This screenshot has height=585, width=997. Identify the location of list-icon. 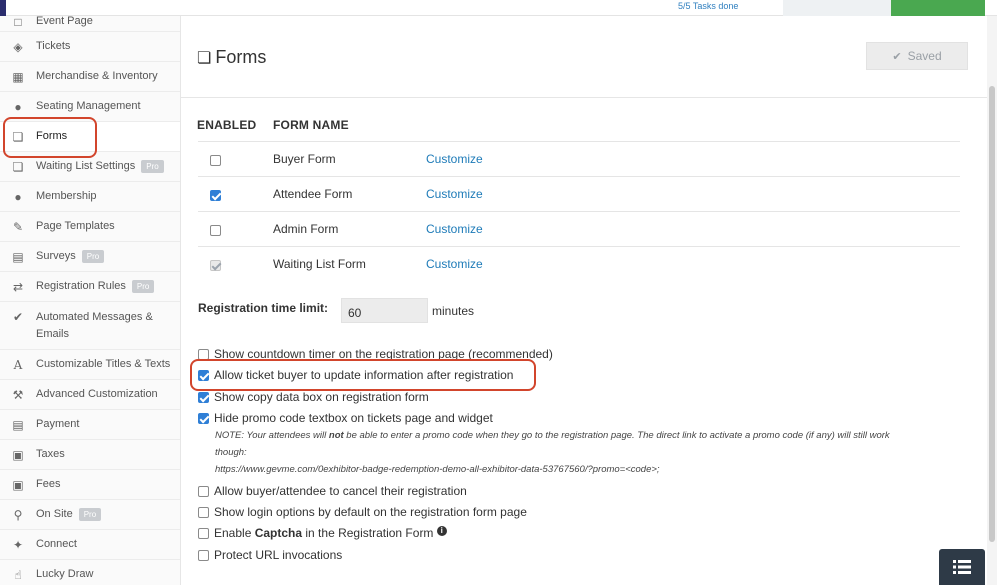
(962, 567).